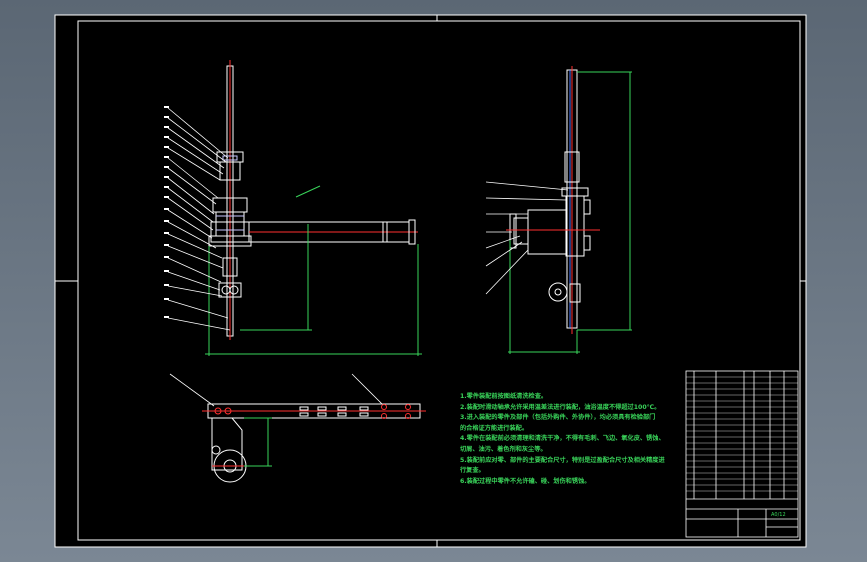 Image resolution: width=867 pixels, height=562 pixels. I want to click on note-line: 行复查。, so click(472, 471).